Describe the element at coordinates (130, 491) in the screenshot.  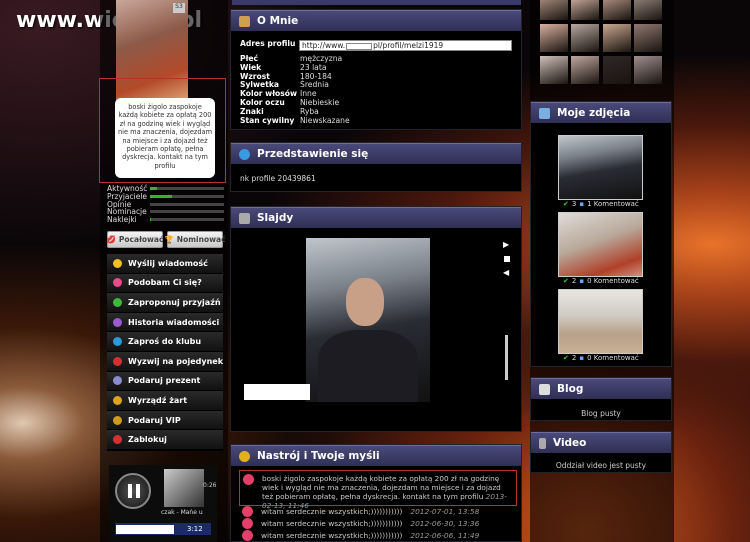
I see `pause-icon` at that location.